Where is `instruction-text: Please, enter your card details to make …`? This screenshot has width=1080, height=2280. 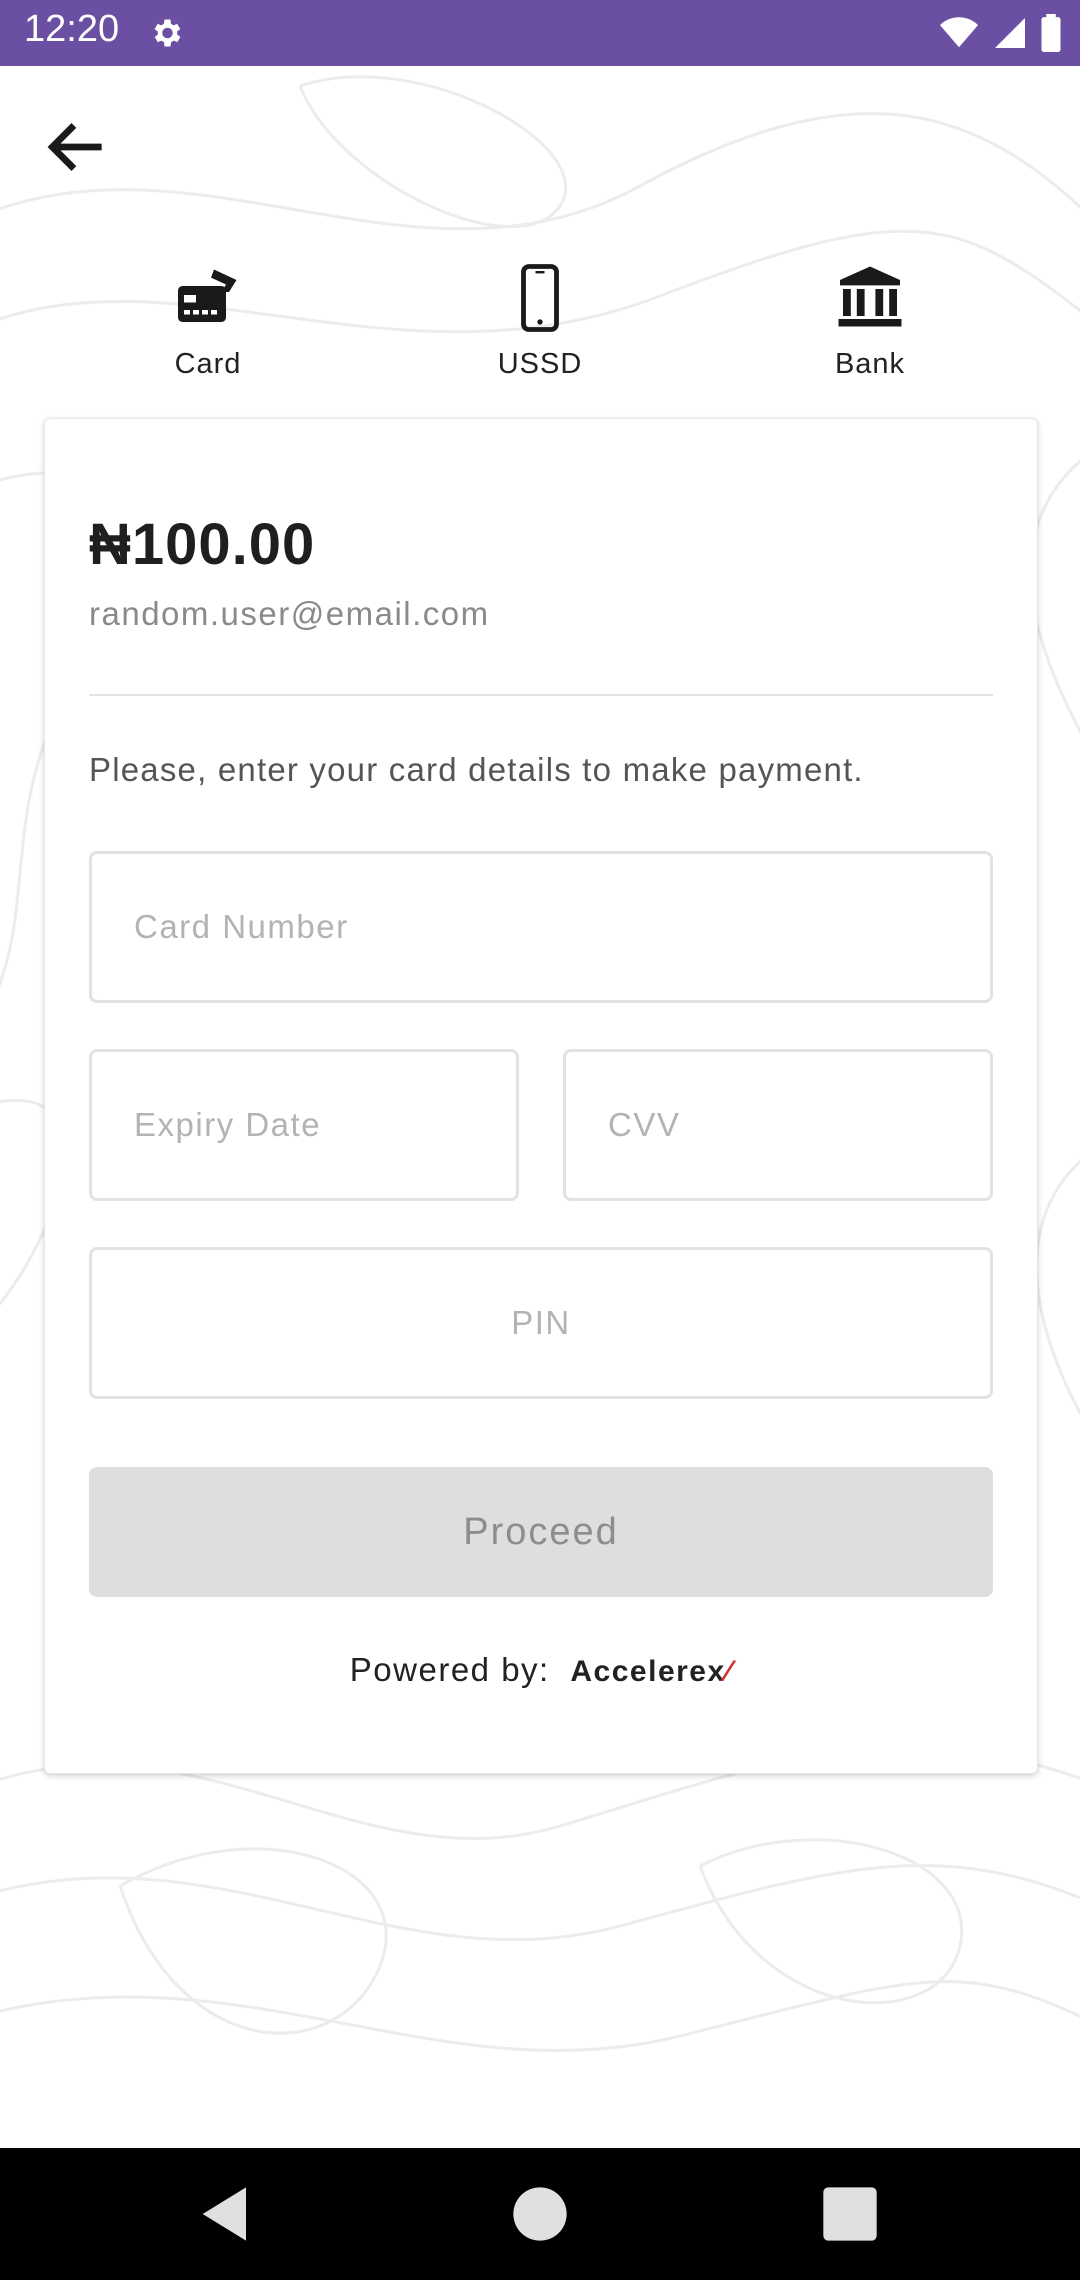
instruction-text: Please, enter your card details to make … is located at coordinates (476, 769).